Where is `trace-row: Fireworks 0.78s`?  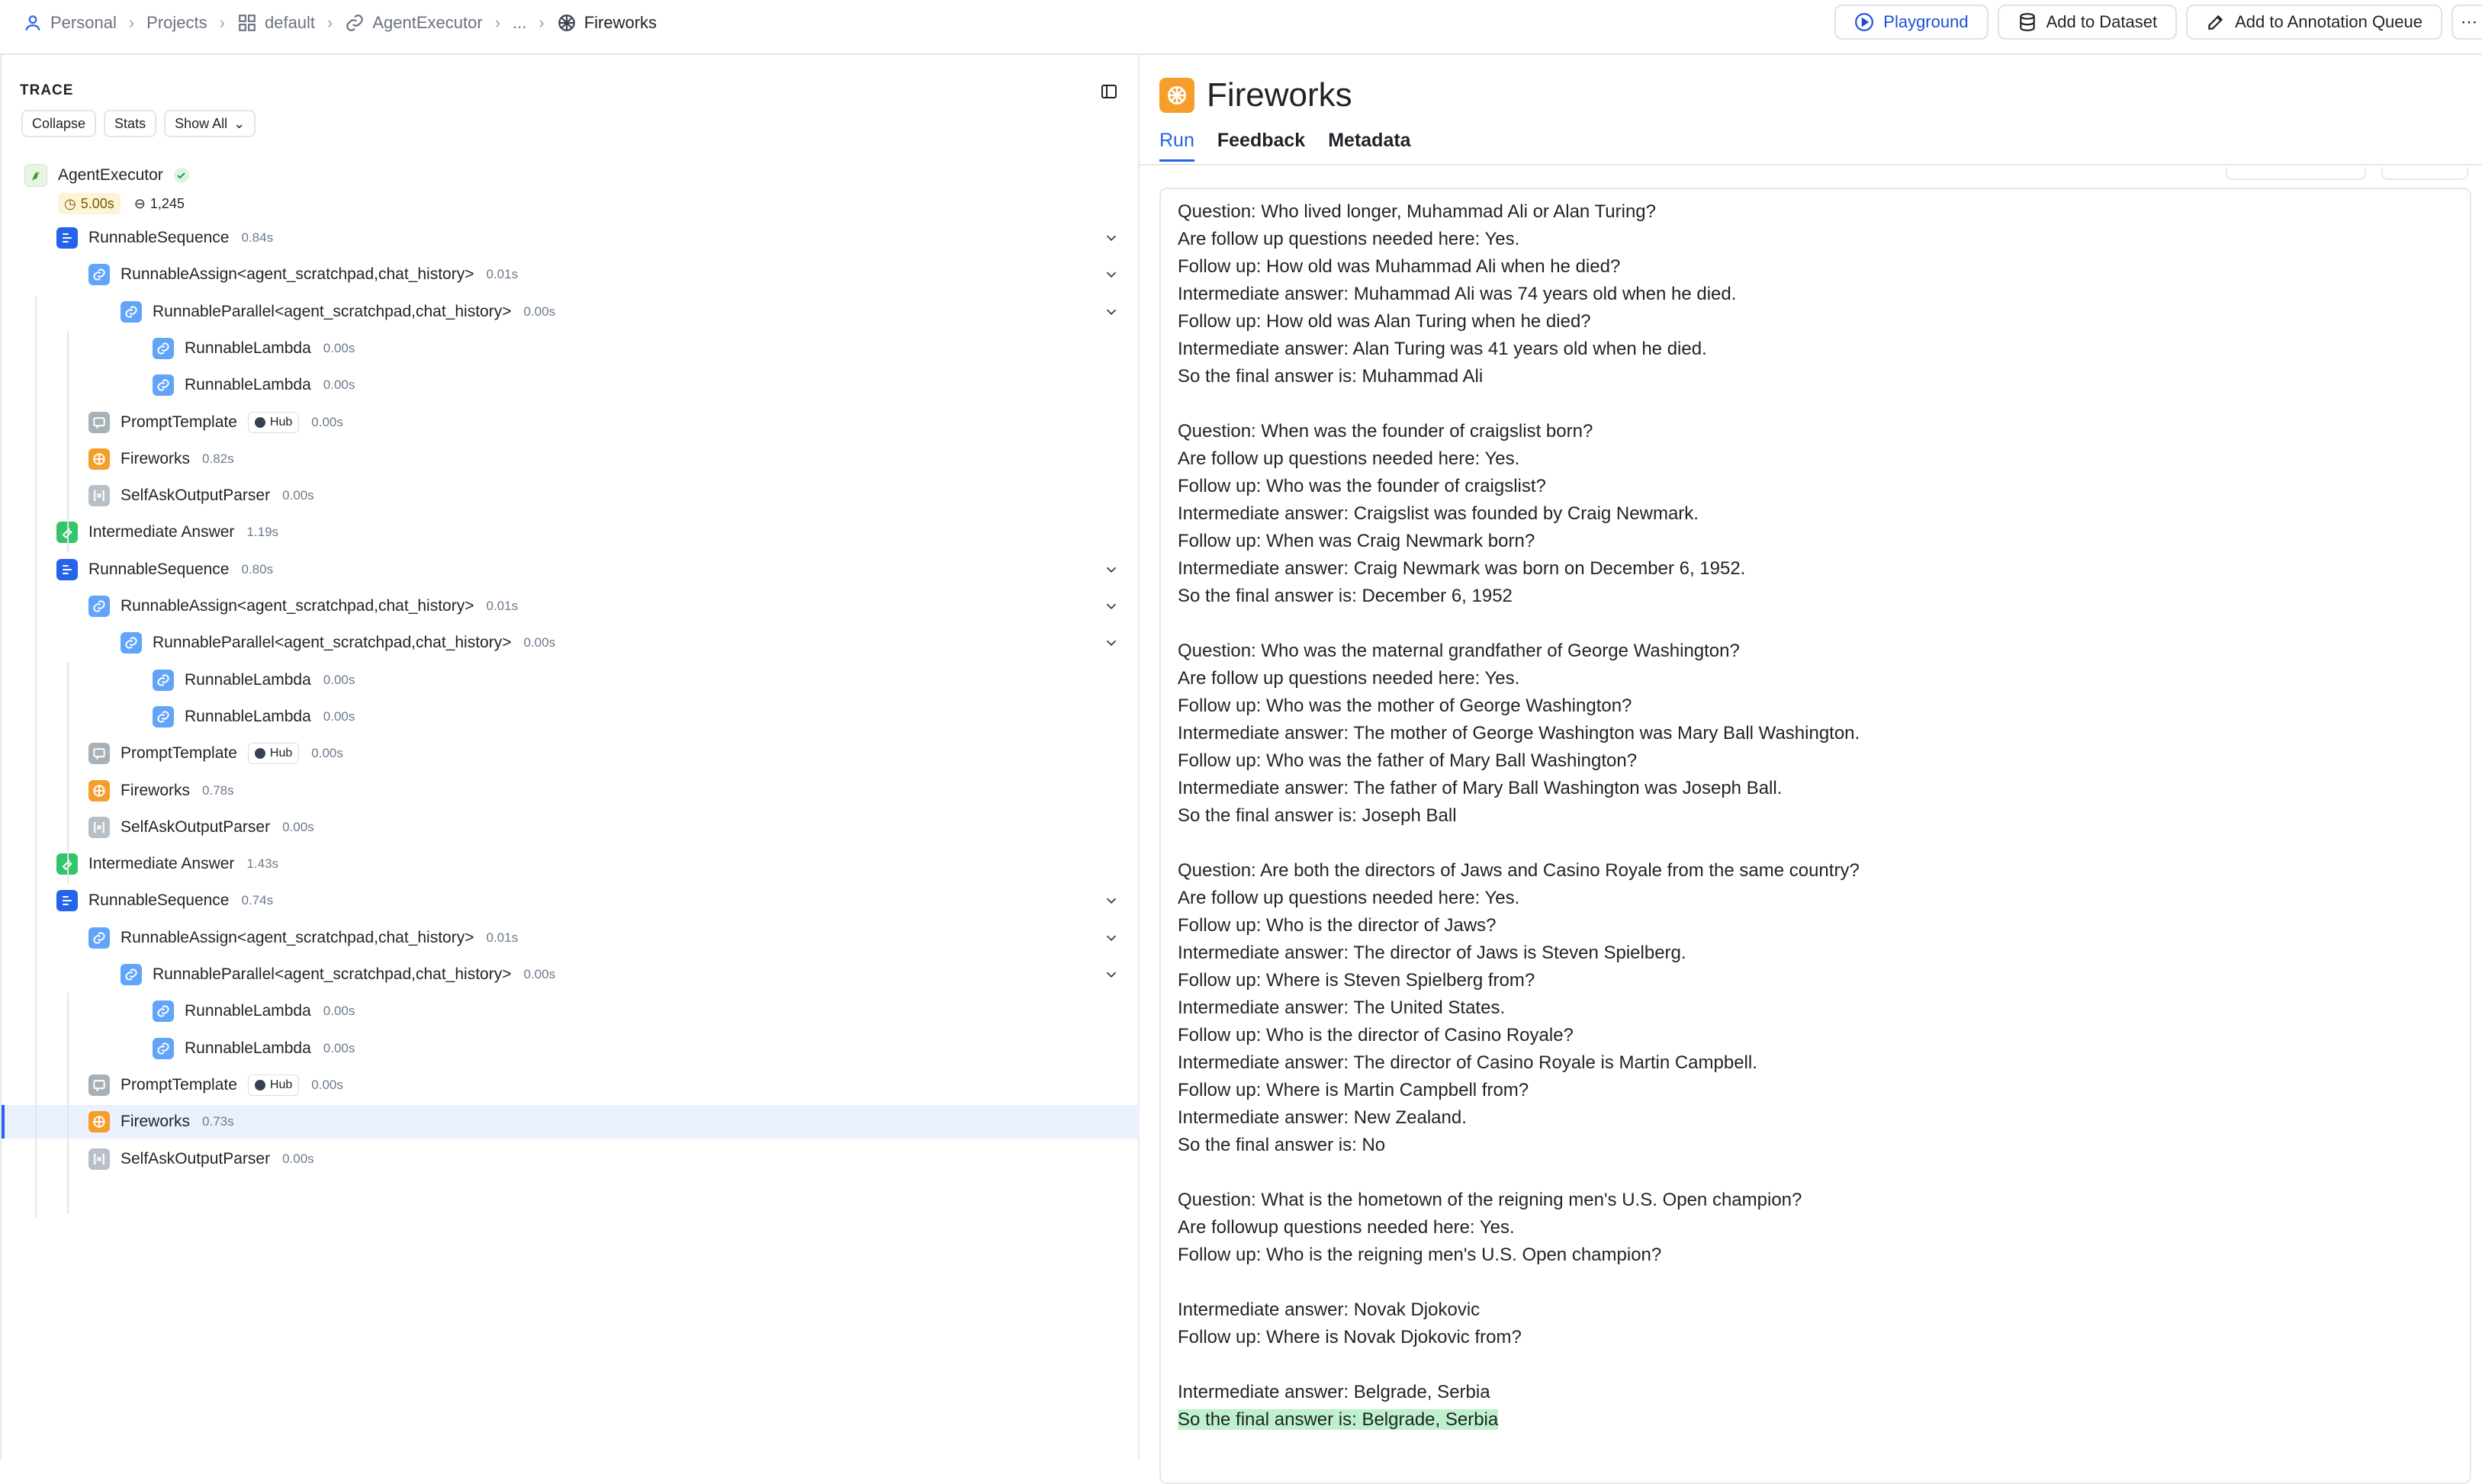 trace-row: Fireworks 0.78s is located at coordinates (571, 791).